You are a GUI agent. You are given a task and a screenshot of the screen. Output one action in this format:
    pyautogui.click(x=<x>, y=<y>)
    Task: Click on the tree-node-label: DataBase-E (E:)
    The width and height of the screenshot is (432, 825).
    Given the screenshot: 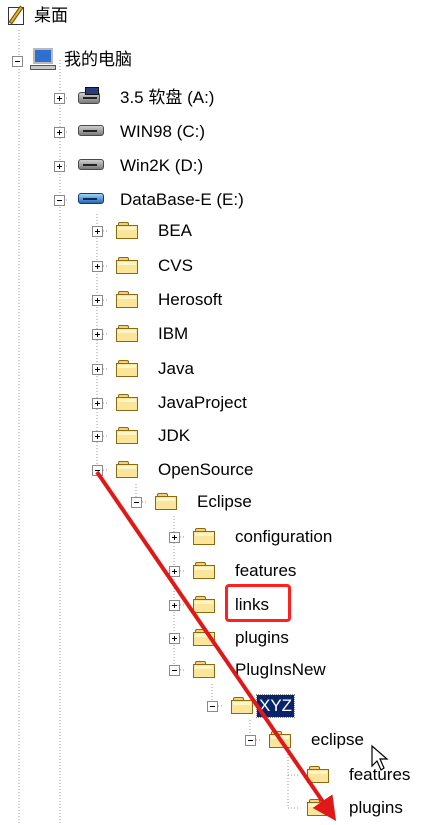 What is the action you would take?
    pyautogui.click(x=182, y=199)
    